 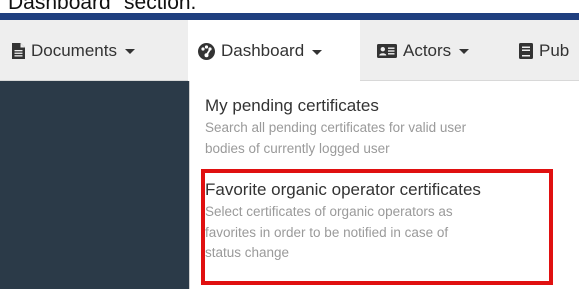 I want to click on nav-item-documents-label: Documents, so click(x=74, y=50).